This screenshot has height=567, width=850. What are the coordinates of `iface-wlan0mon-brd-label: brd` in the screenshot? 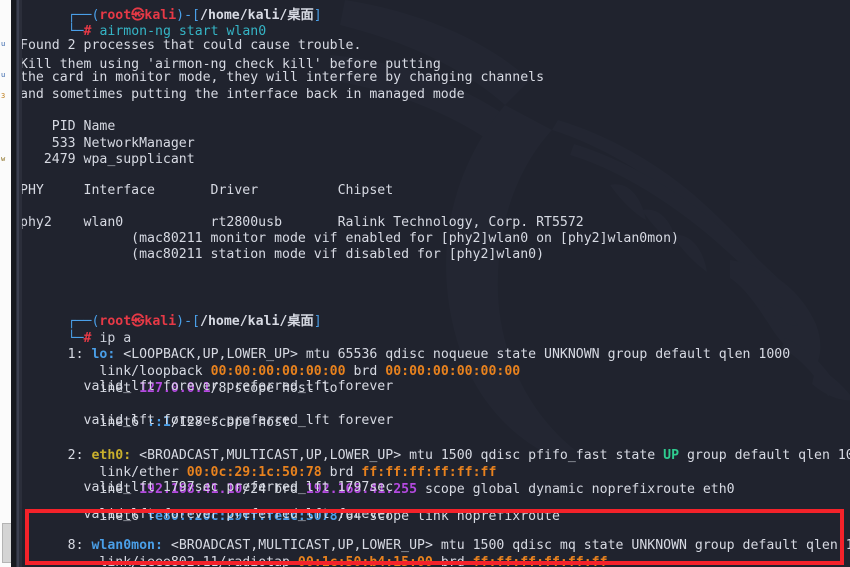 It's located at (452, 561).